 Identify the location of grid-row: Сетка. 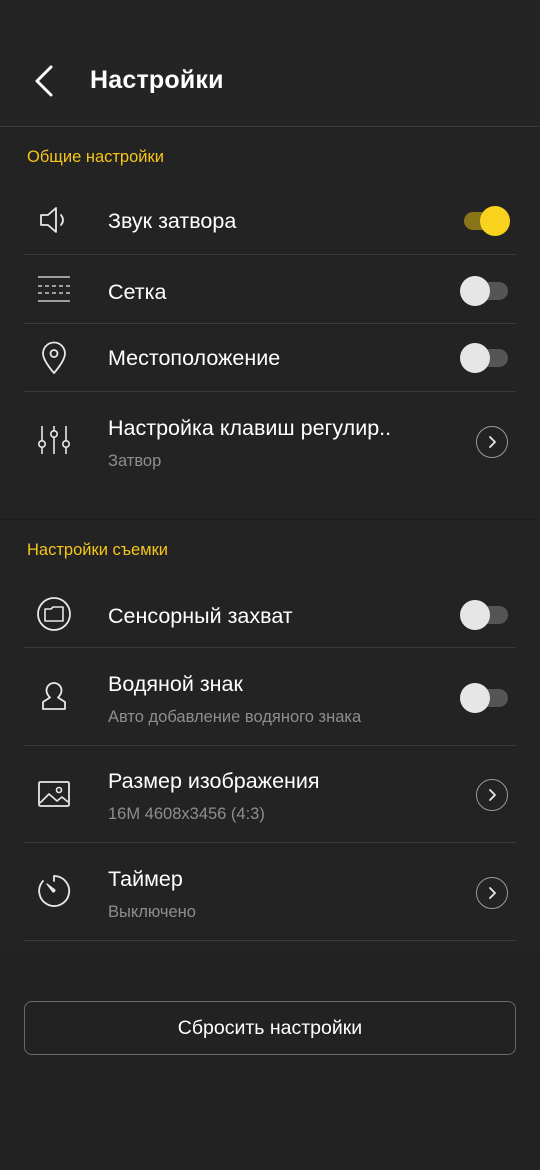
(270, 289).